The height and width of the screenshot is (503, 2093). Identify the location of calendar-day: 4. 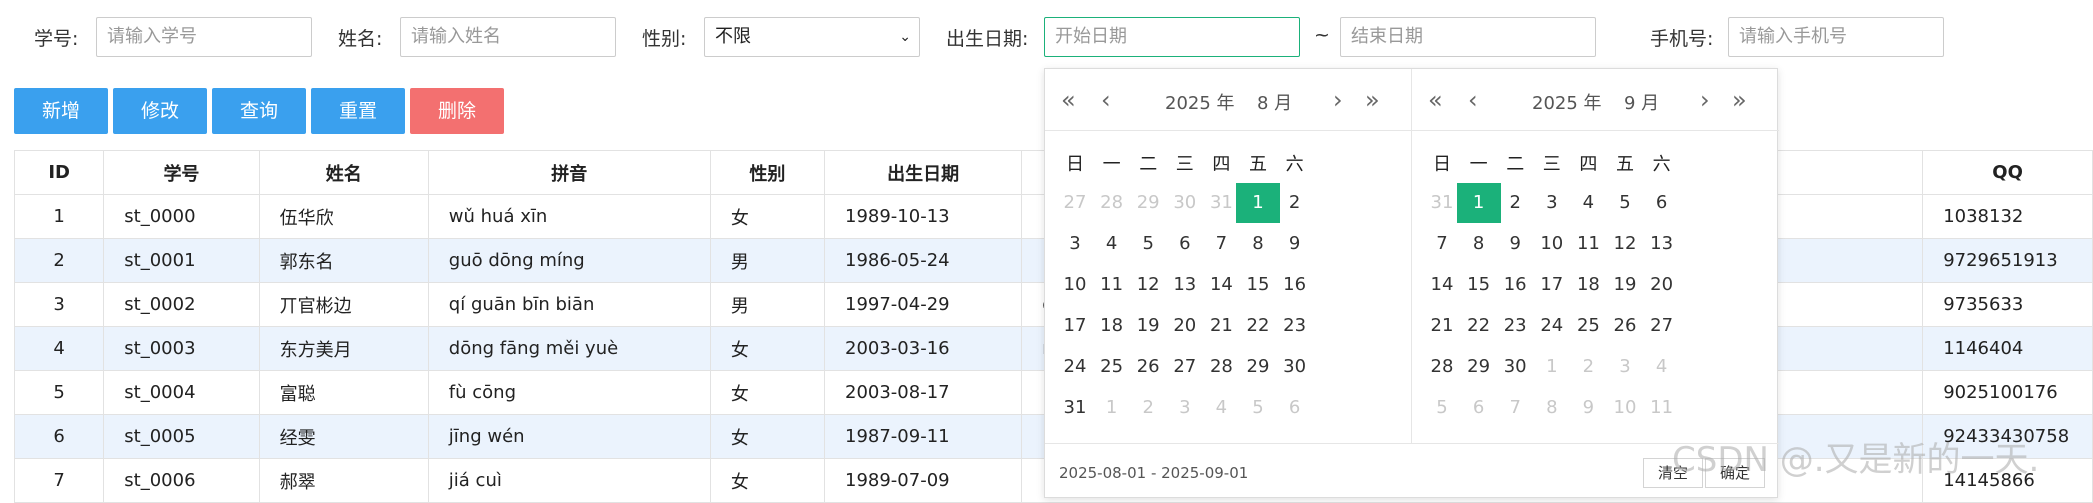
(1662, 367).